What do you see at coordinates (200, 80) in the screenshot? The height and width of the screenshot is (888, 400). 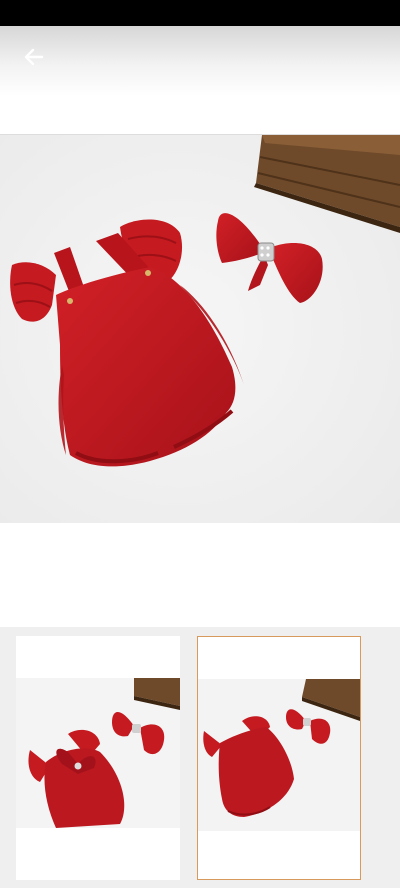 I see `top-app-bar` at bounding box center [200, 80].